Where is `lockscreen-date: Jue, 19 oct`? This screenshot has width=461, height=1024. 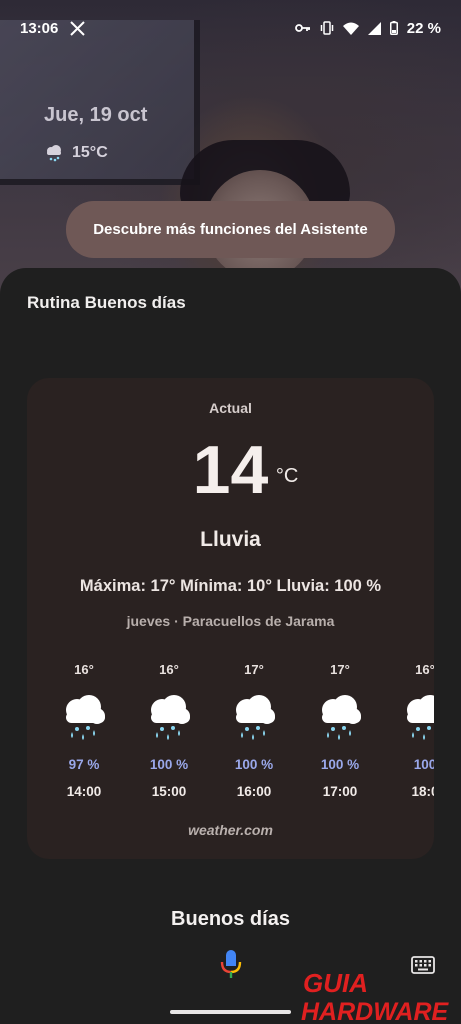 lockscreen-date: Jue, 19 oct is located at coordinates (96, 115).